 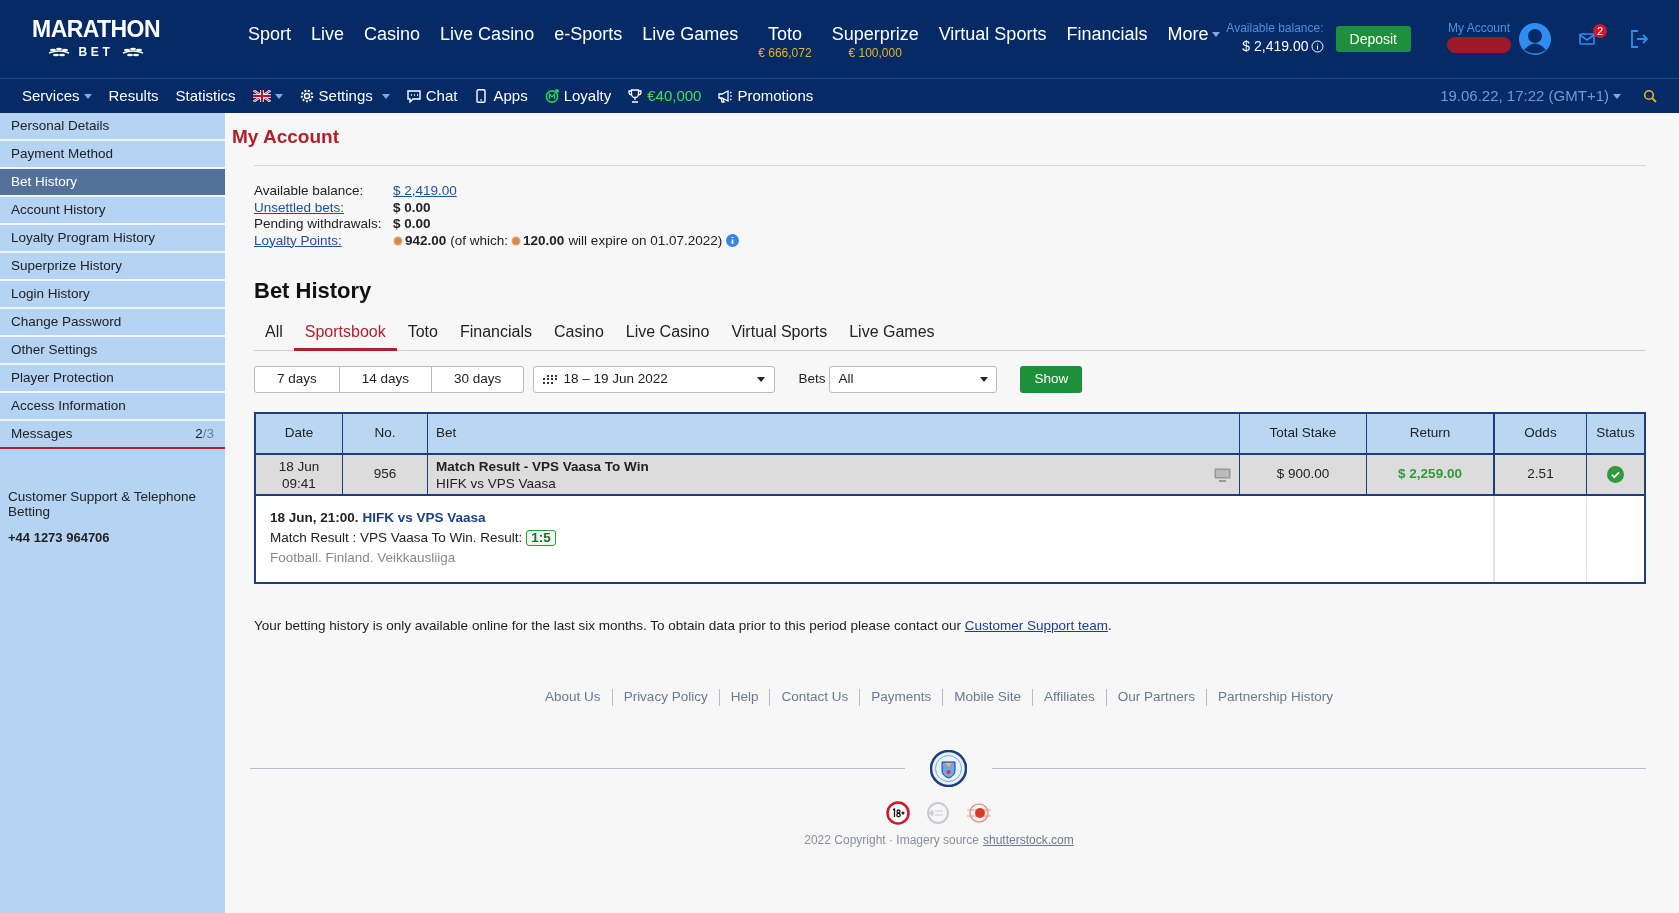 I want to click on nav-link: Live Casino, so click(x=487, y=41).